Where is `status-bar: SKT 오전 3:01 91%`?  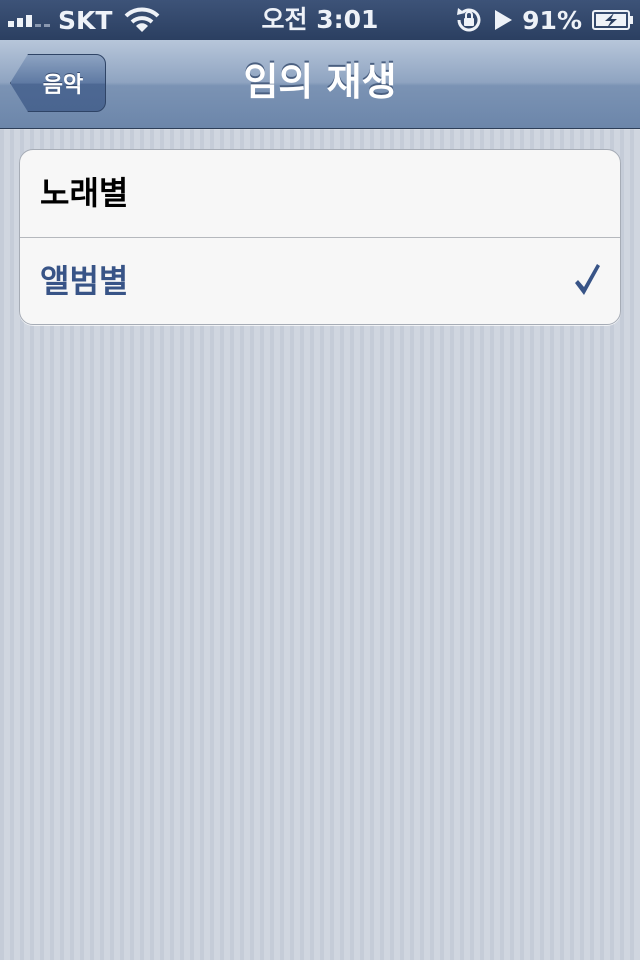
status-bar: SKT 오전 3:01 91% is located at coordinates (320, 20).